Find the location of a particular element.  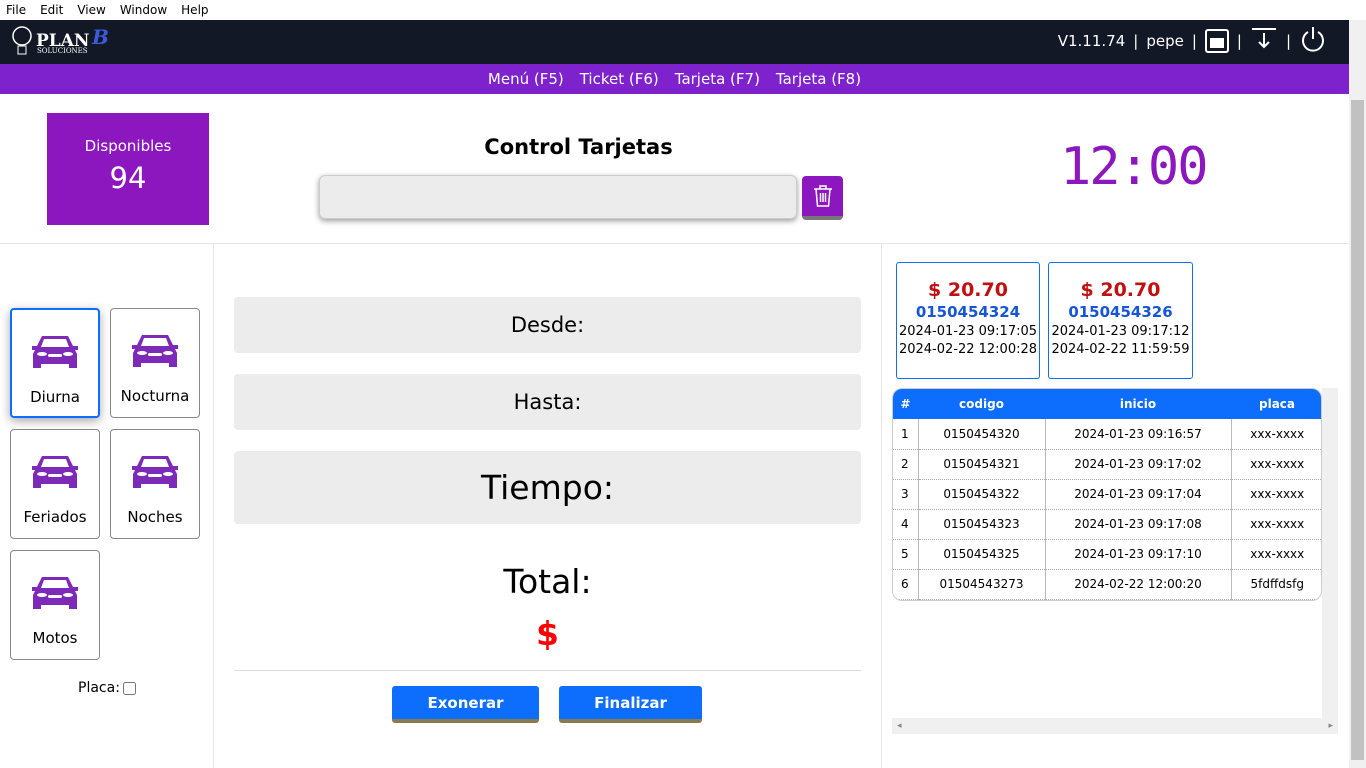

hasta-field: Hasta: is located at coordinates (547, 402).